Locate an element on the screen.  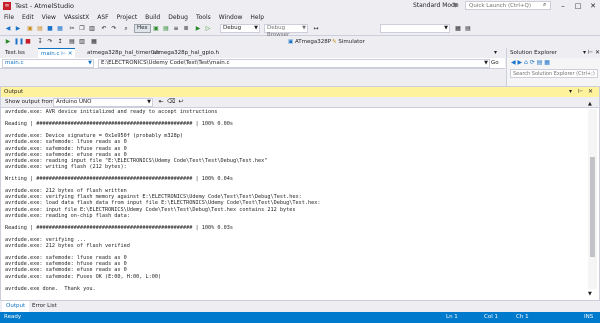
find-message-icon: ⇤ is located at coordinates (161, 102).